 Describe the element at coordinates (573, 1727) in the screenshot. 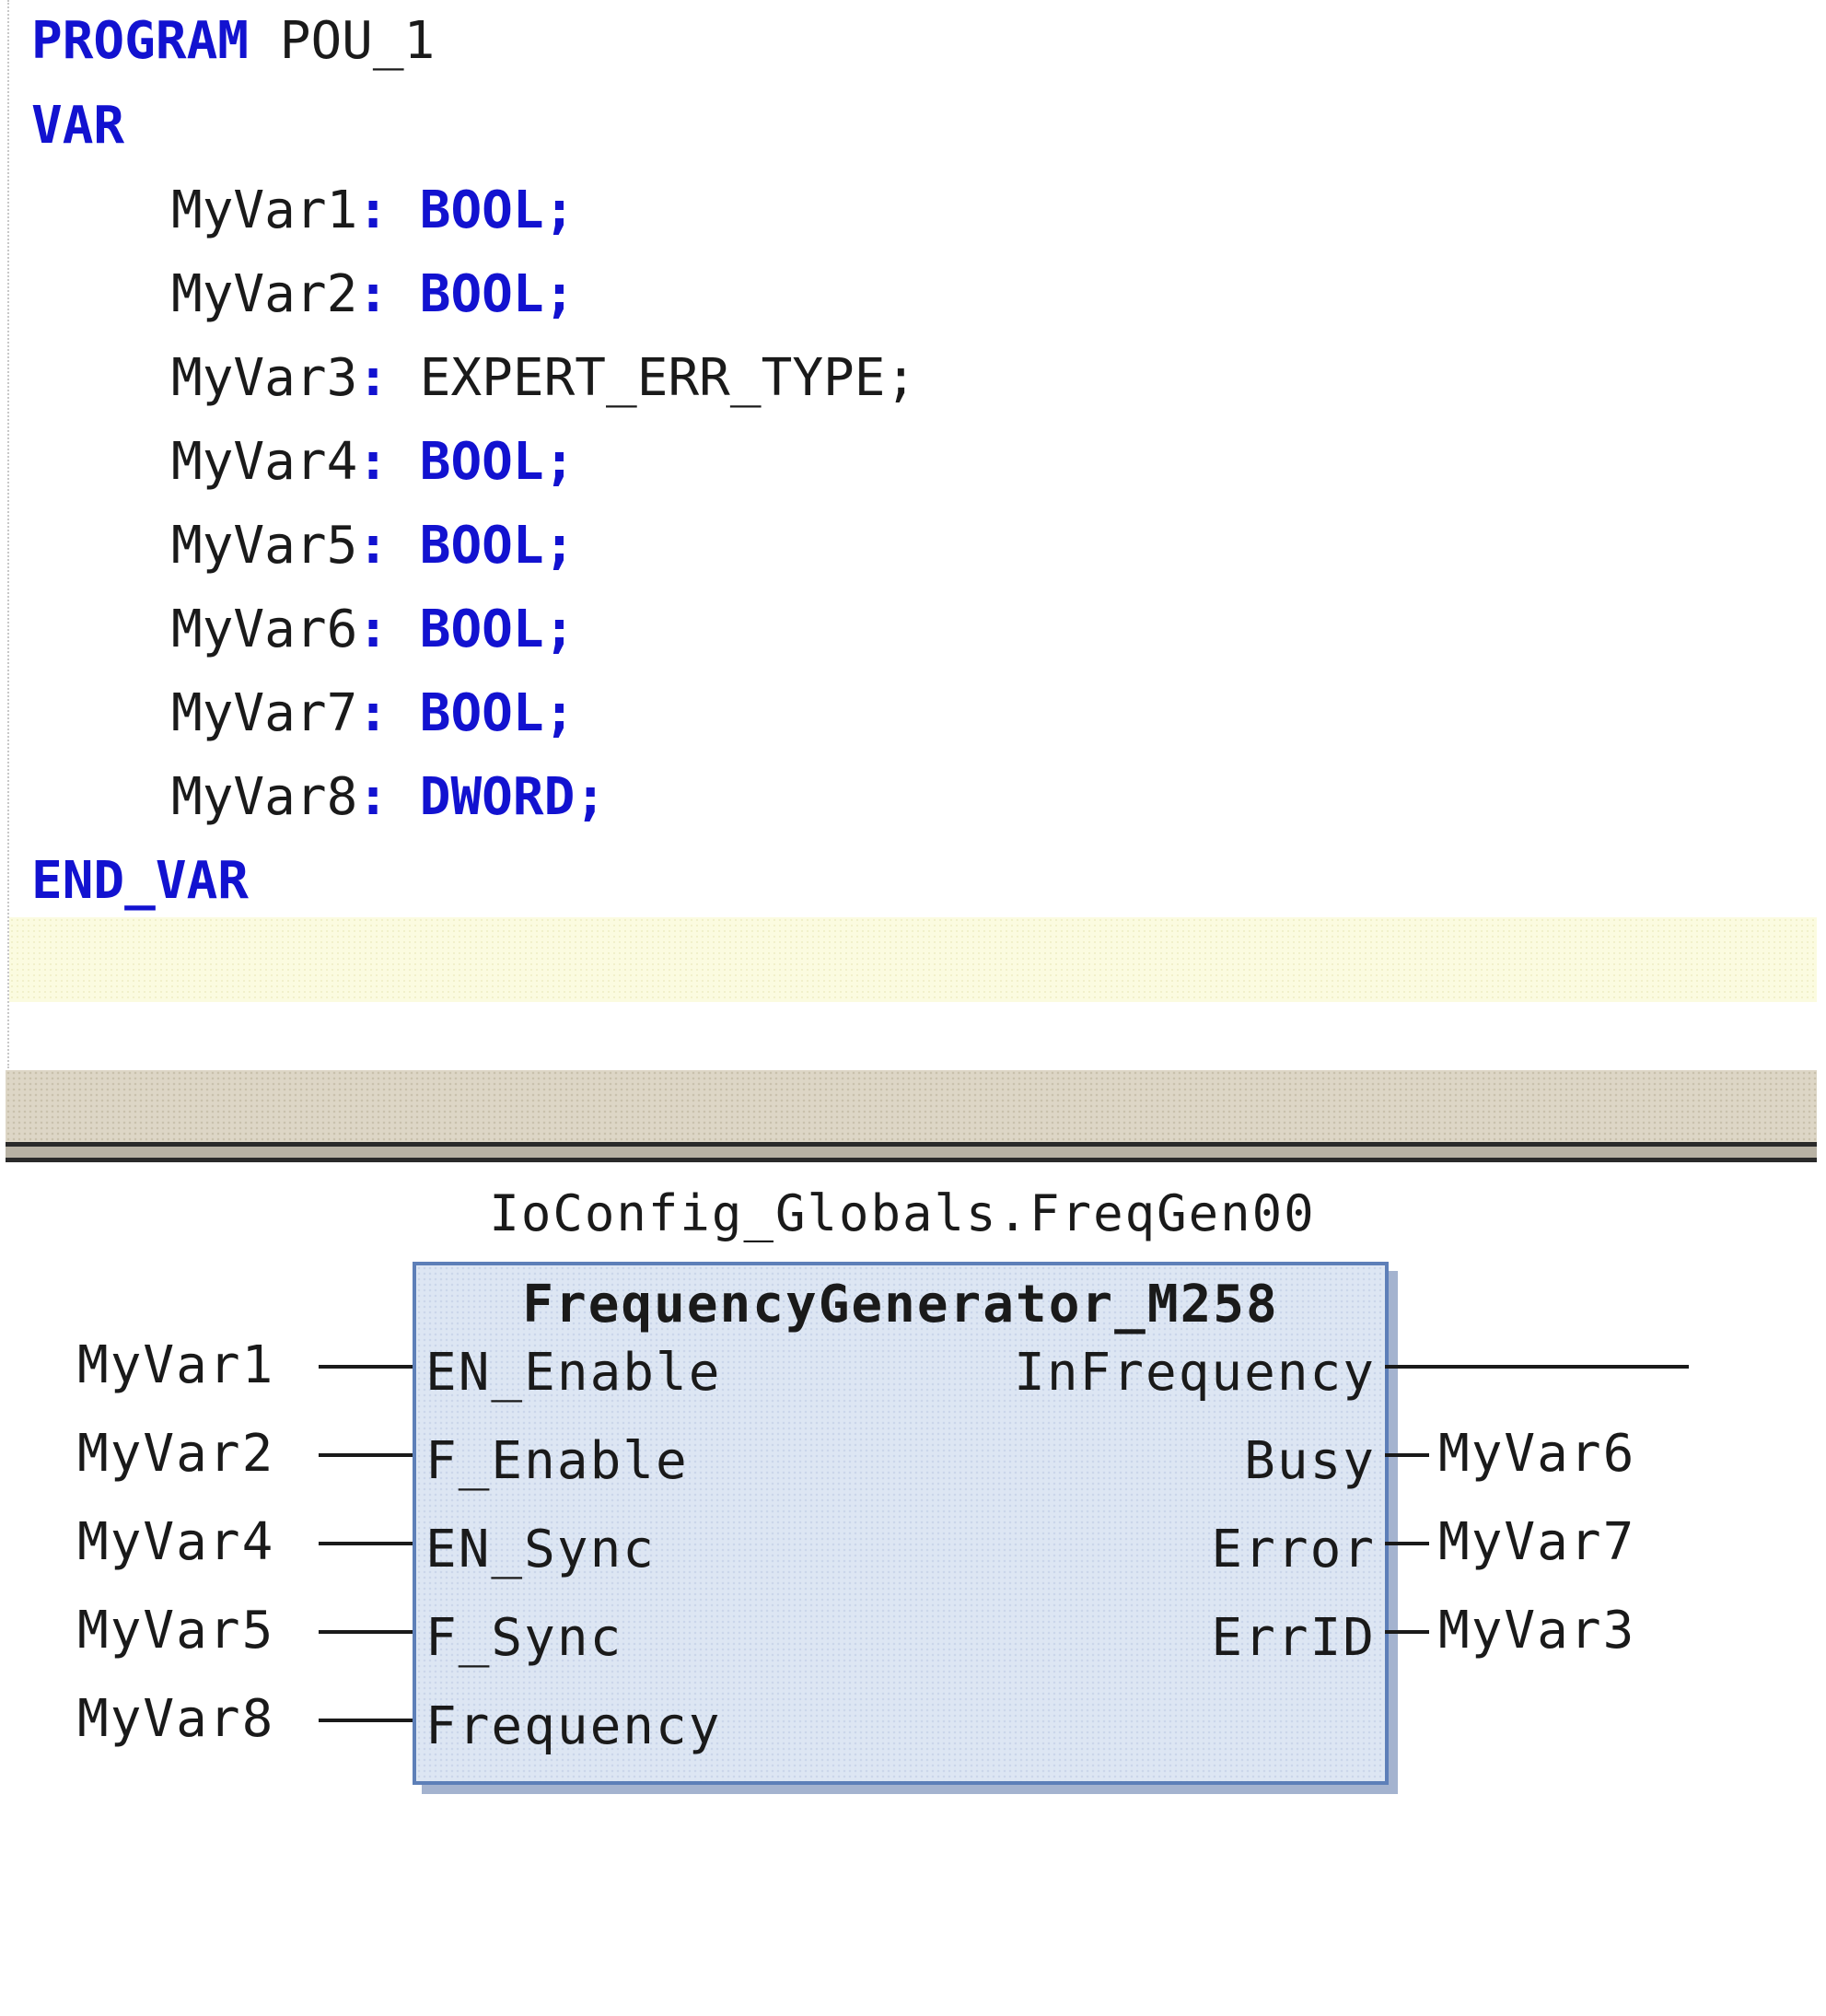

I see `input-pin: Frequency` at that location.